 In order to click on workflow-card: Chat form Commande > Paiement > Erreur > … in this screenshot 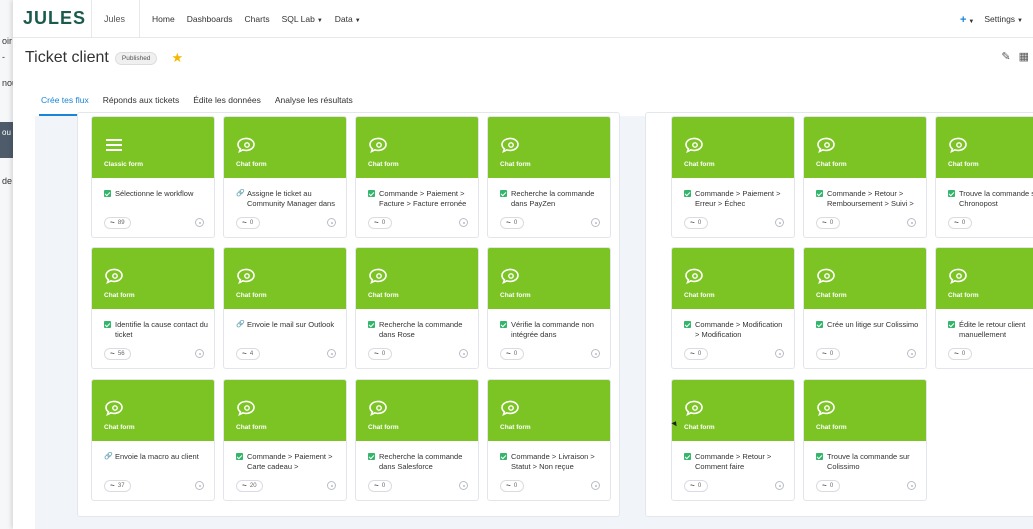, I will do `click(733, 177)`.